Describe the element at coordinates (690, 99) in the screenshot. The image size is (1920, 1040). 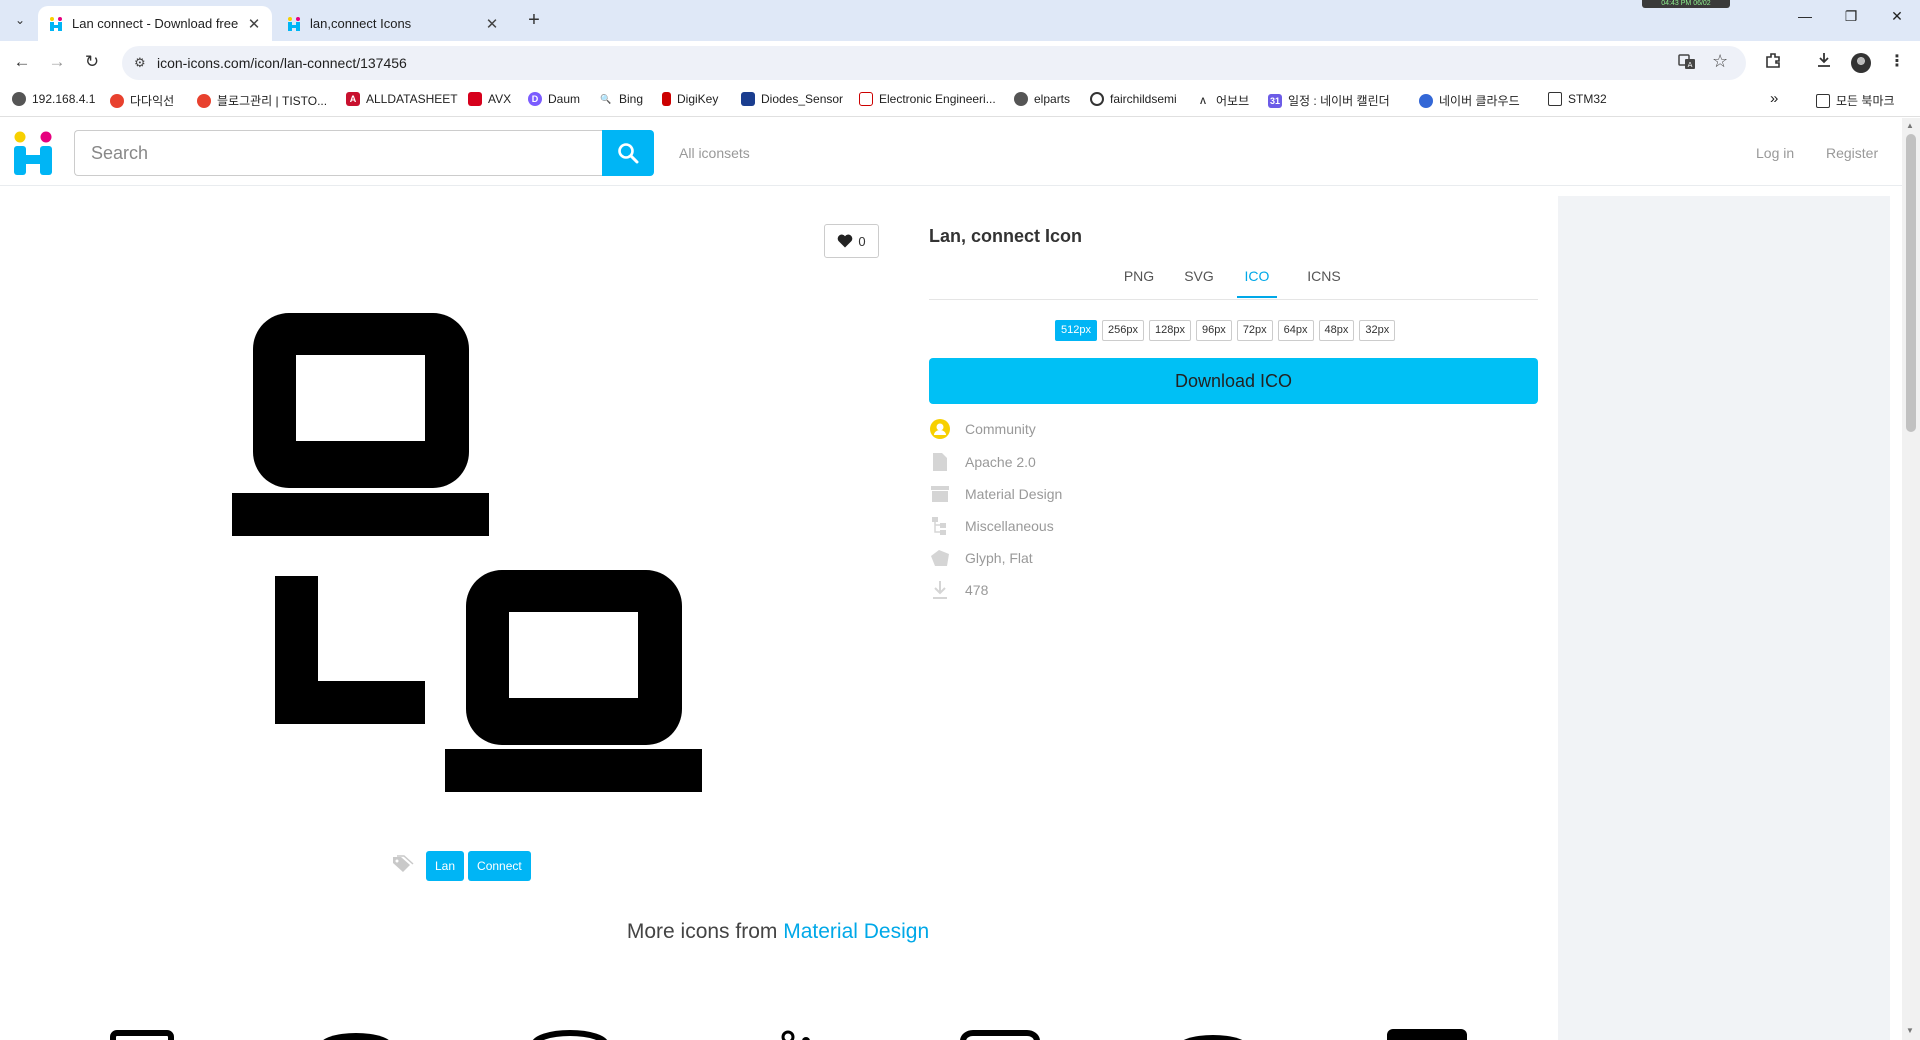
I see `bookmark-item: DigiKey` at that location.